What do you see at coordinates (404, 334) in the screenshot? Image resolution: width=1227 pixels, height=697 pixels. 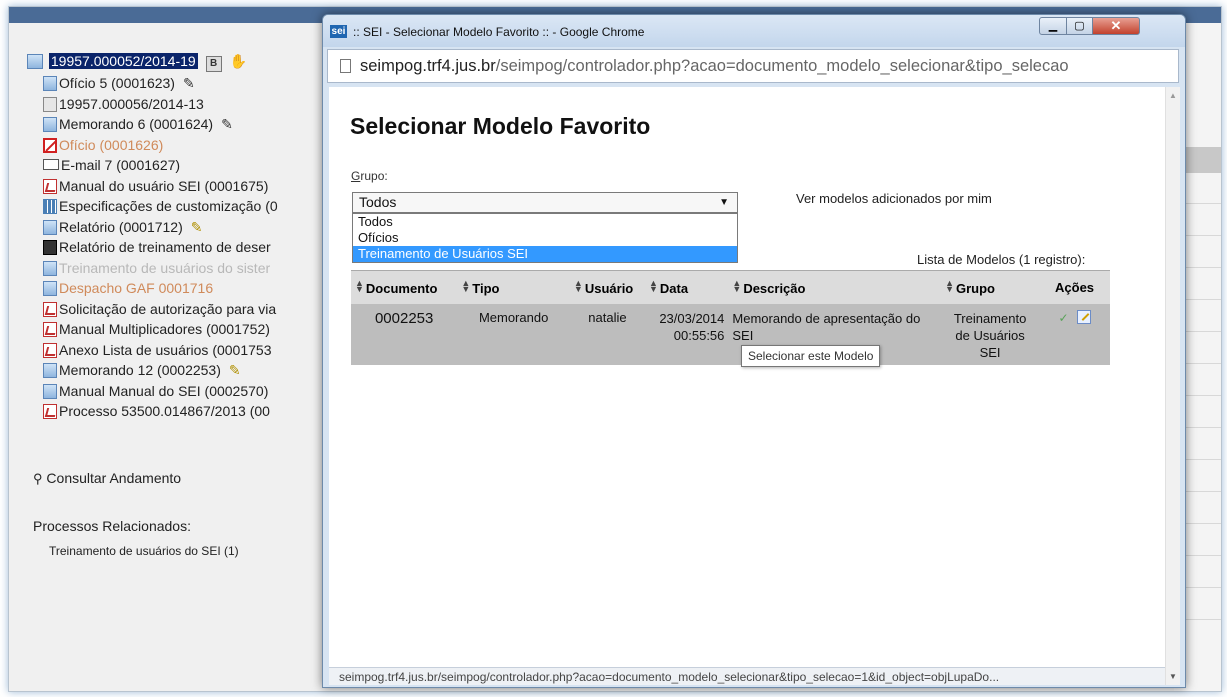 I see `cell-documento: 0002253` at bounding box center [404, 334].